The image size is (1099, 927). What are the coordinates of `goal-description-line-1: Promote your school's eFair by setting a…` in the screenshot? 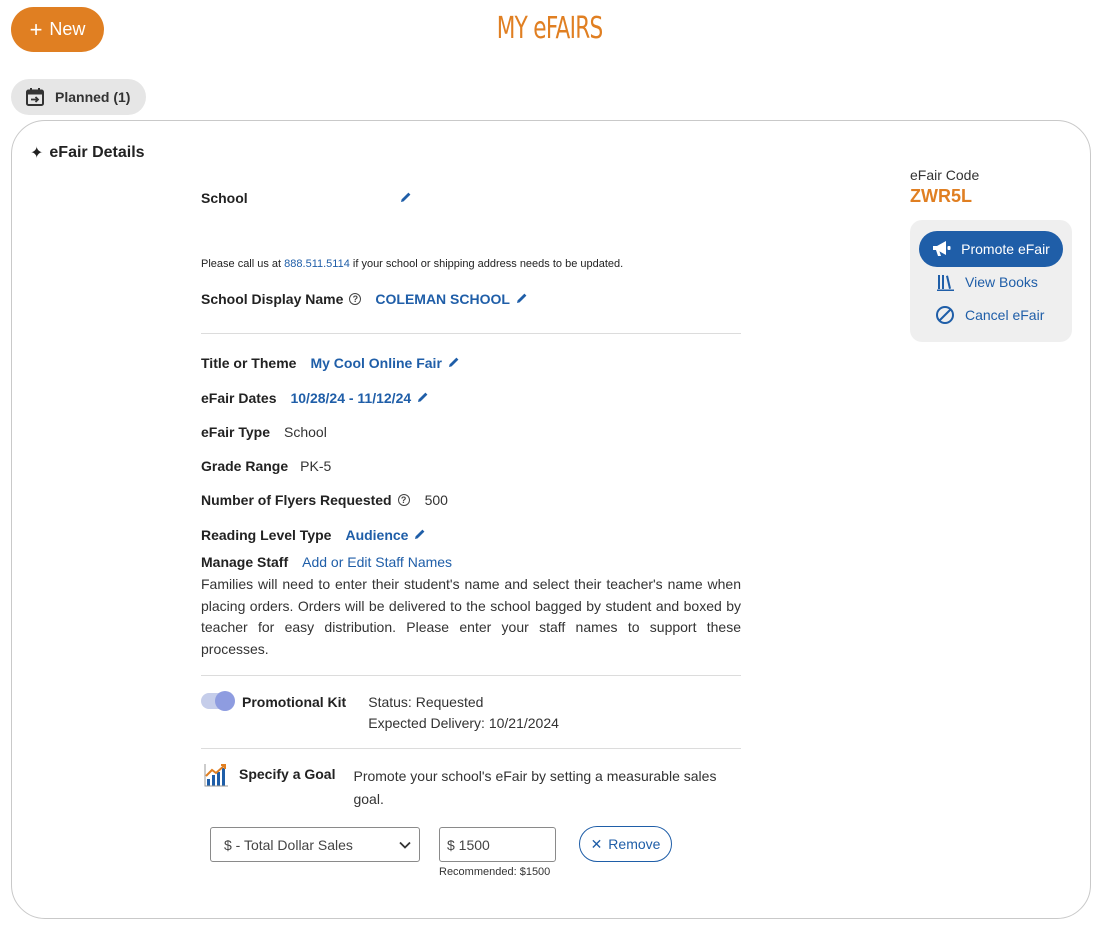 It's located at (535, 776).